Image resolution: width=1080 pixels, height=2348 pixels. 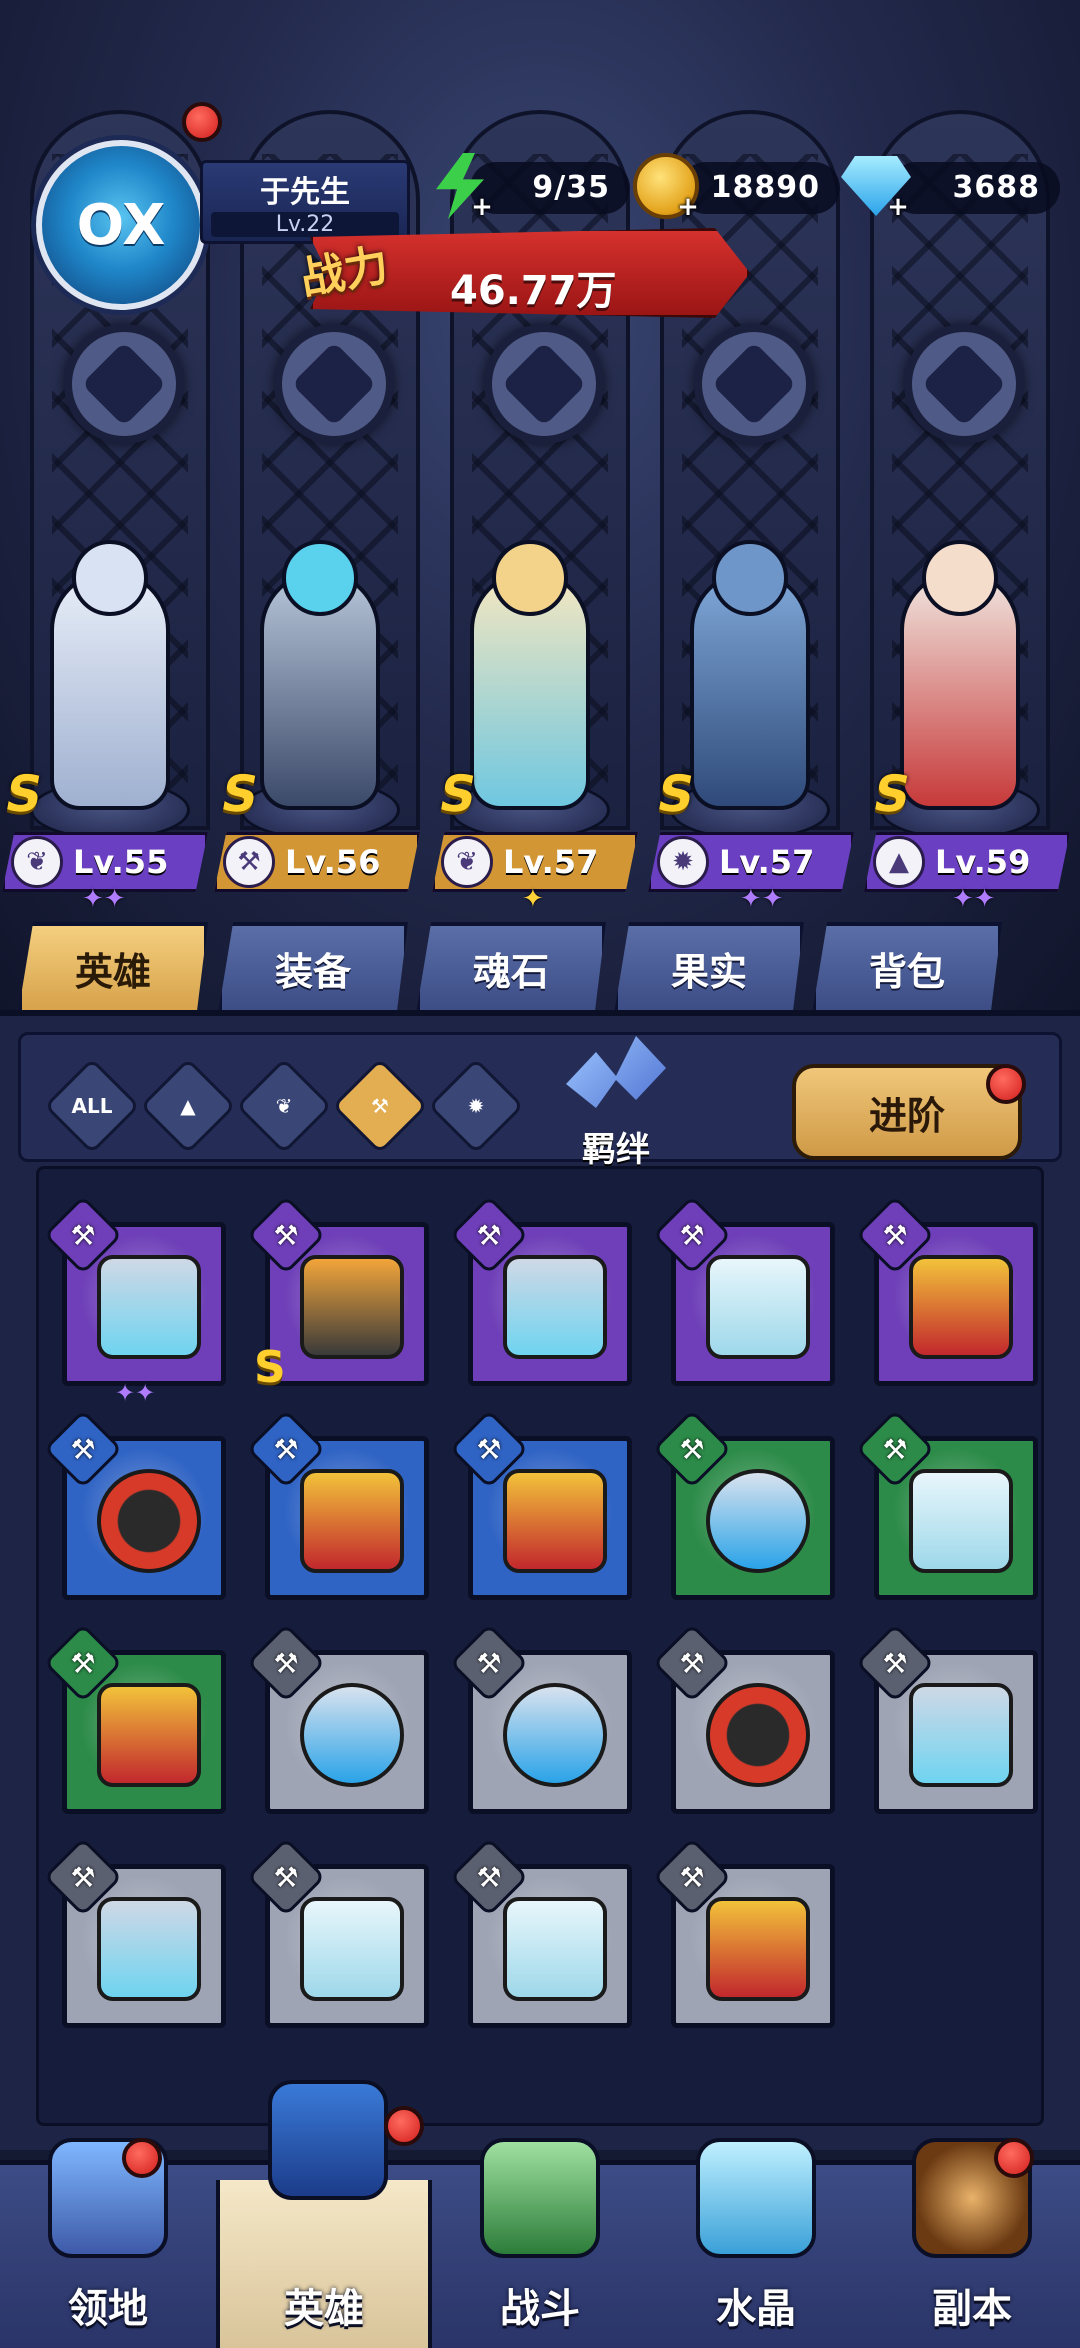 What do you see at coordinates (996, 187) in the screenshot?
I see `gem-value: 3688` at bounding box center [996, 187].